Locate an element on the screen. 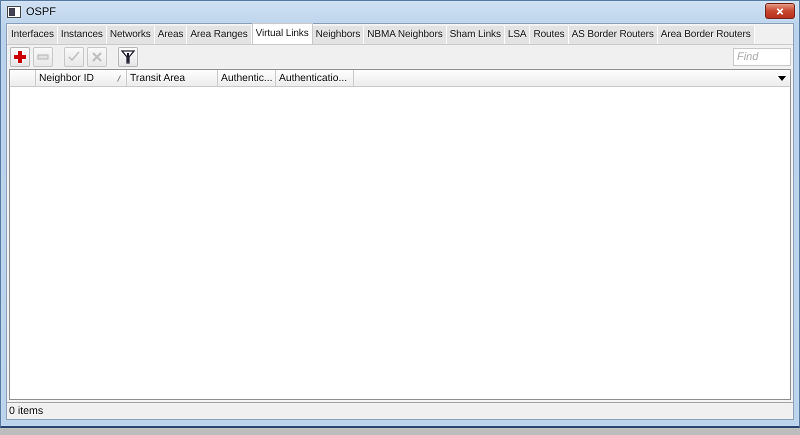  tab: Area Border Routers is located at coordinates (706, 35).